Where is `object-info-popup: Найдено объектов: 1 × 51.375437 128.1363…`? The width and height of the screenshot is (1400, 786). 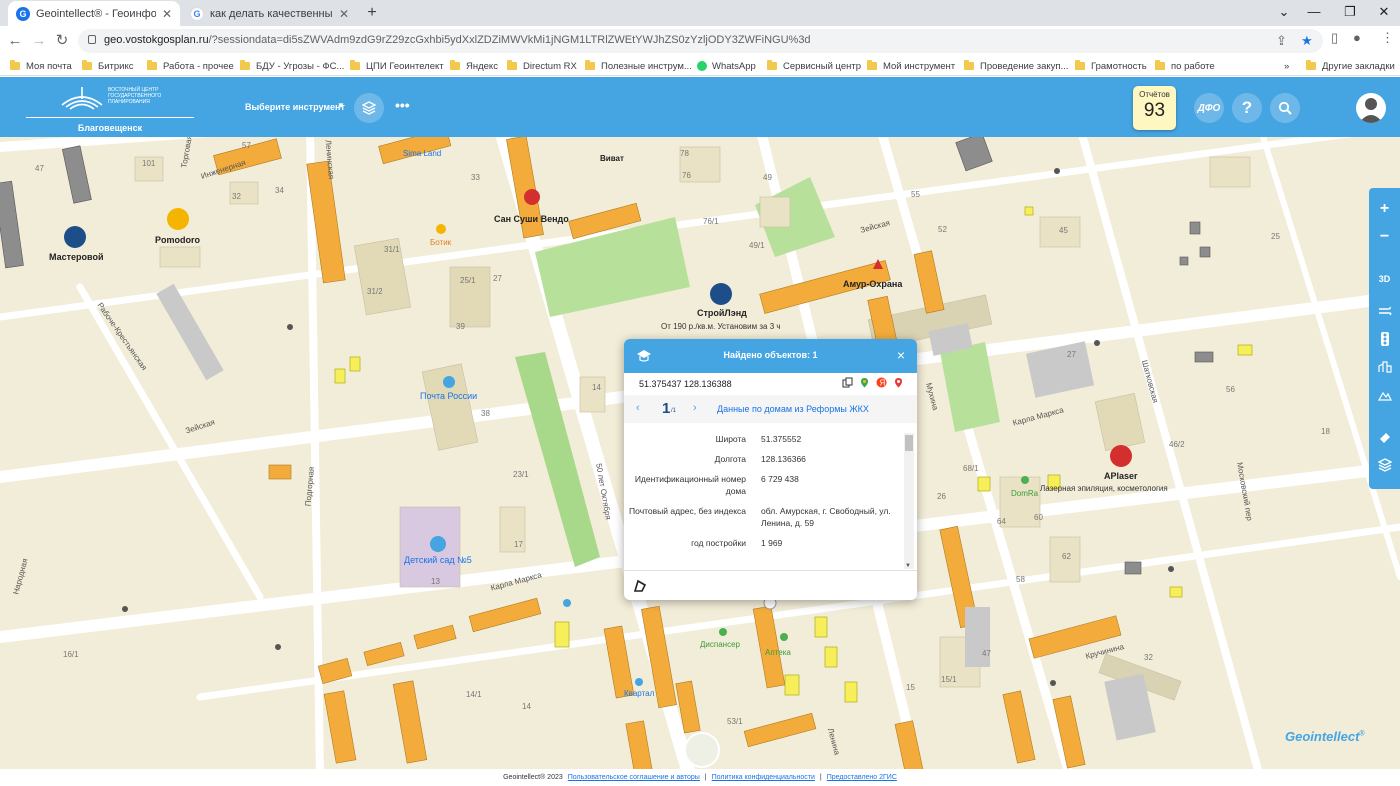
object-info-popup: Найдено объектов: 1 × 51.375437 128.1363… is located at coordinates (770, 469).